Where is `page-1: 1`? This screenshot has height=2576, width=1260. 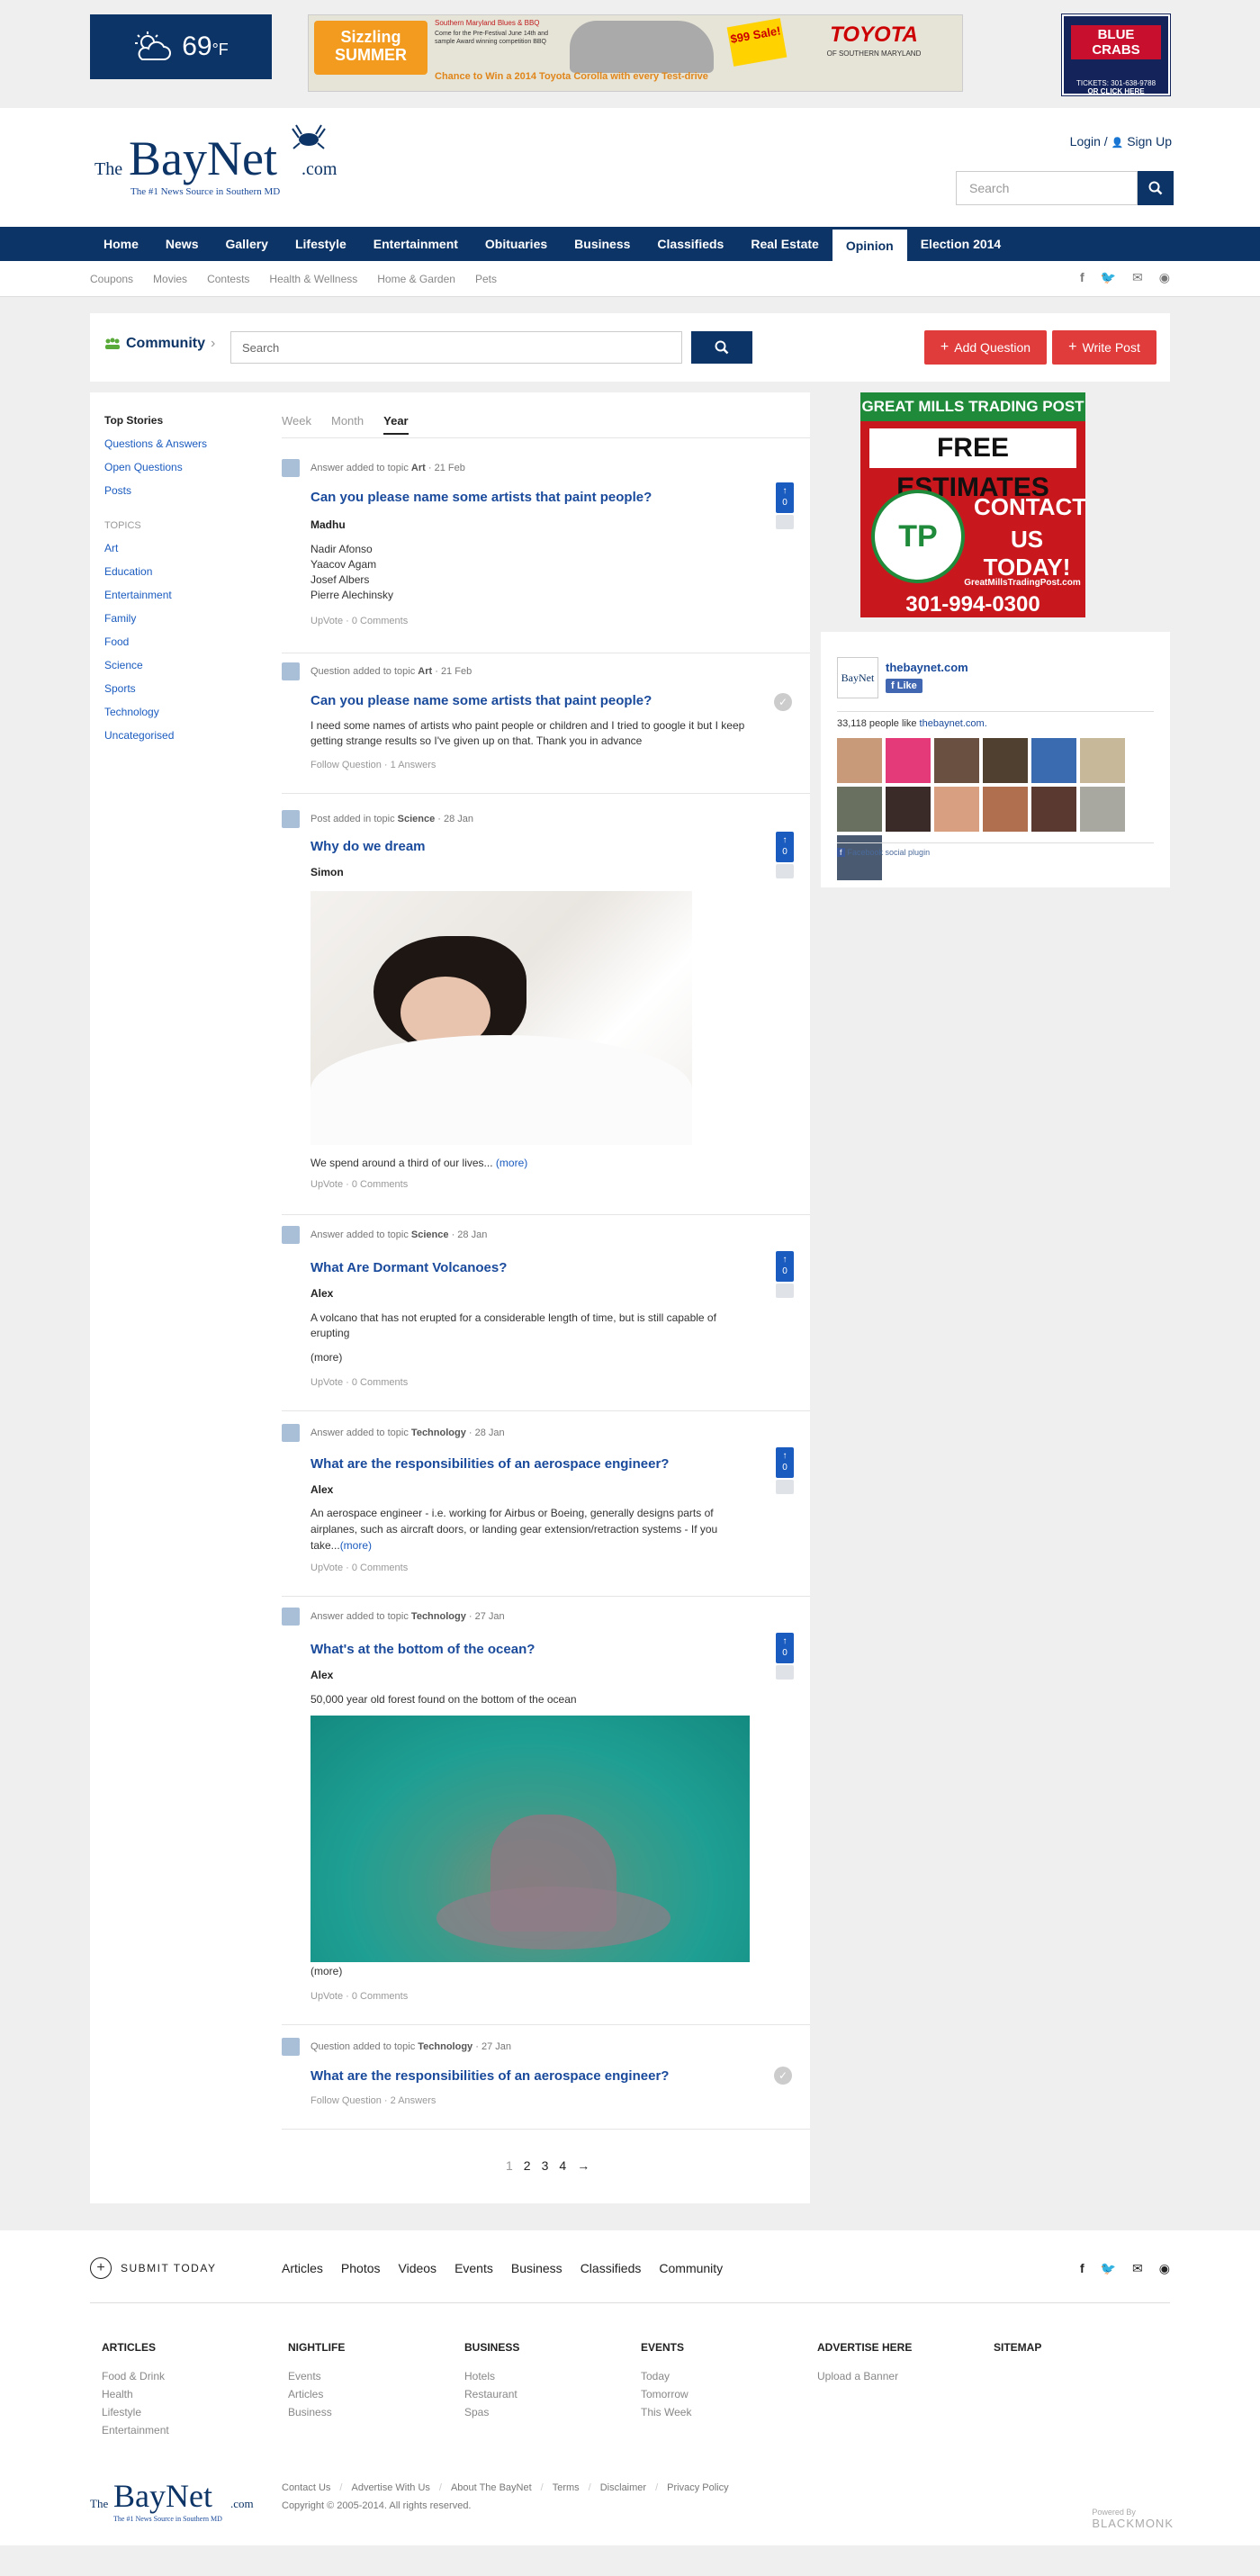
page-1: 1 is located at coordinates (509, 2165).